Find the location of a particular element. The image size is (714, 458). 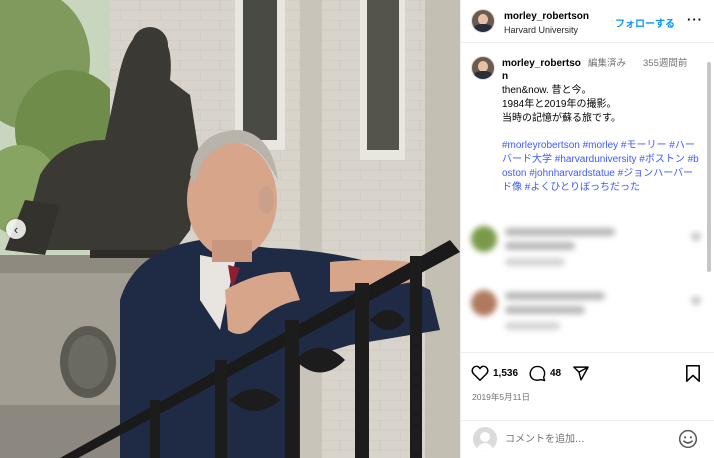

caption-username: morley_robertson is located at coordinates (544, 70).